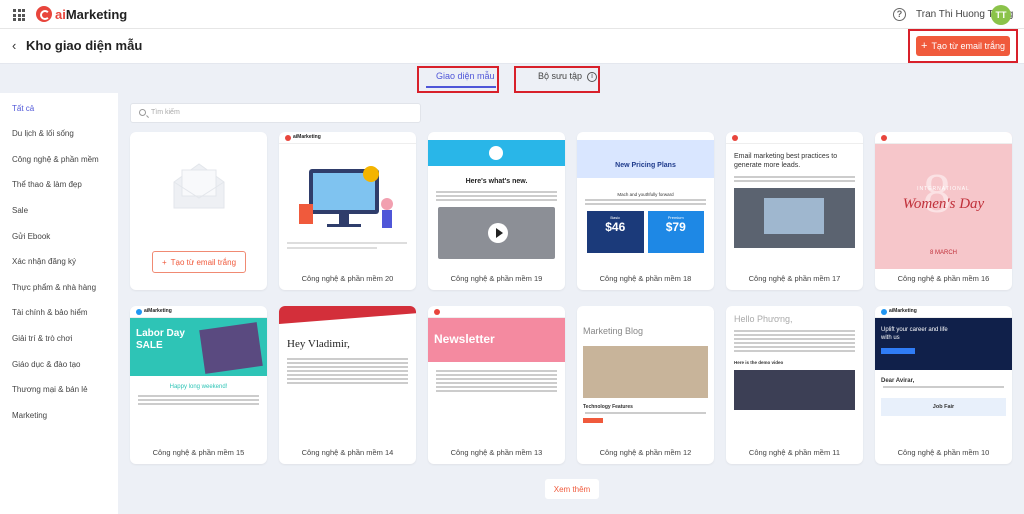 The height and width of the screenshot is (514, 1024). What do you see at coordinates (763, 319) in the screenshot?
I see `preview-headline: Hello Phương,` at bounding box center [763, 319].